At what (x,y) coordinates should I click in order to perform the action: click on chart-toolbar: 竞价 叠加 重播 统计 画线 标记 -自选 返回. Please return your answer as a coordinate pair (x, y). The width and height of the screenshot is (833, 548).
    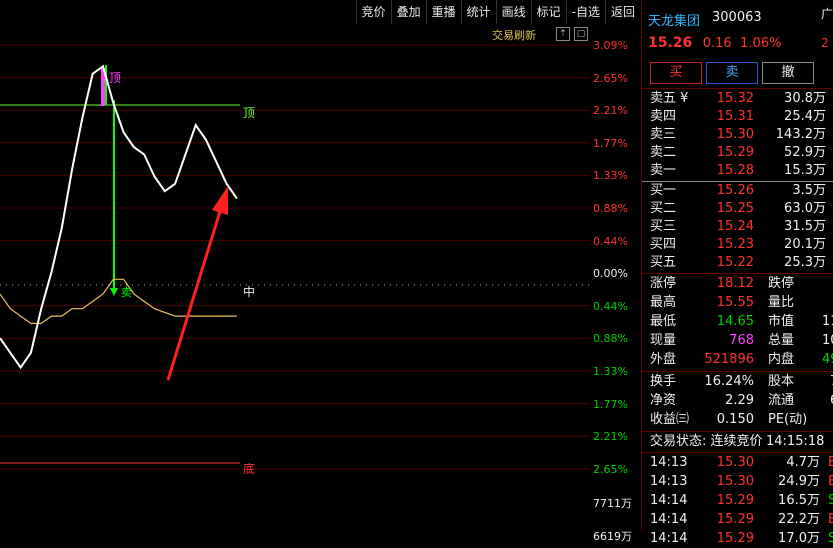
    Looking at the image, I should click on (320, 12).